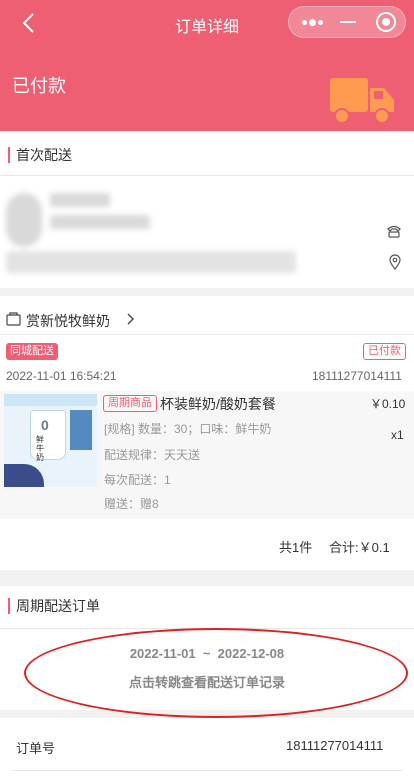  I want to click on delivery-rule: 配送规律：天天送, so click(152, 455).